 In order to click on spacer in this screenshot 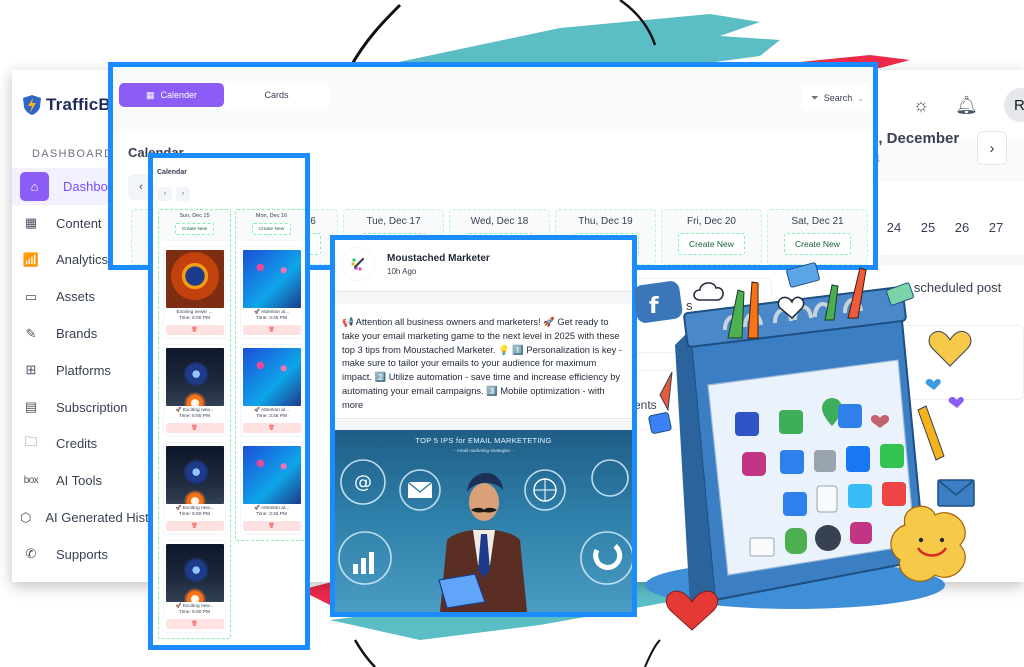, I will do `click(483, 298)`.